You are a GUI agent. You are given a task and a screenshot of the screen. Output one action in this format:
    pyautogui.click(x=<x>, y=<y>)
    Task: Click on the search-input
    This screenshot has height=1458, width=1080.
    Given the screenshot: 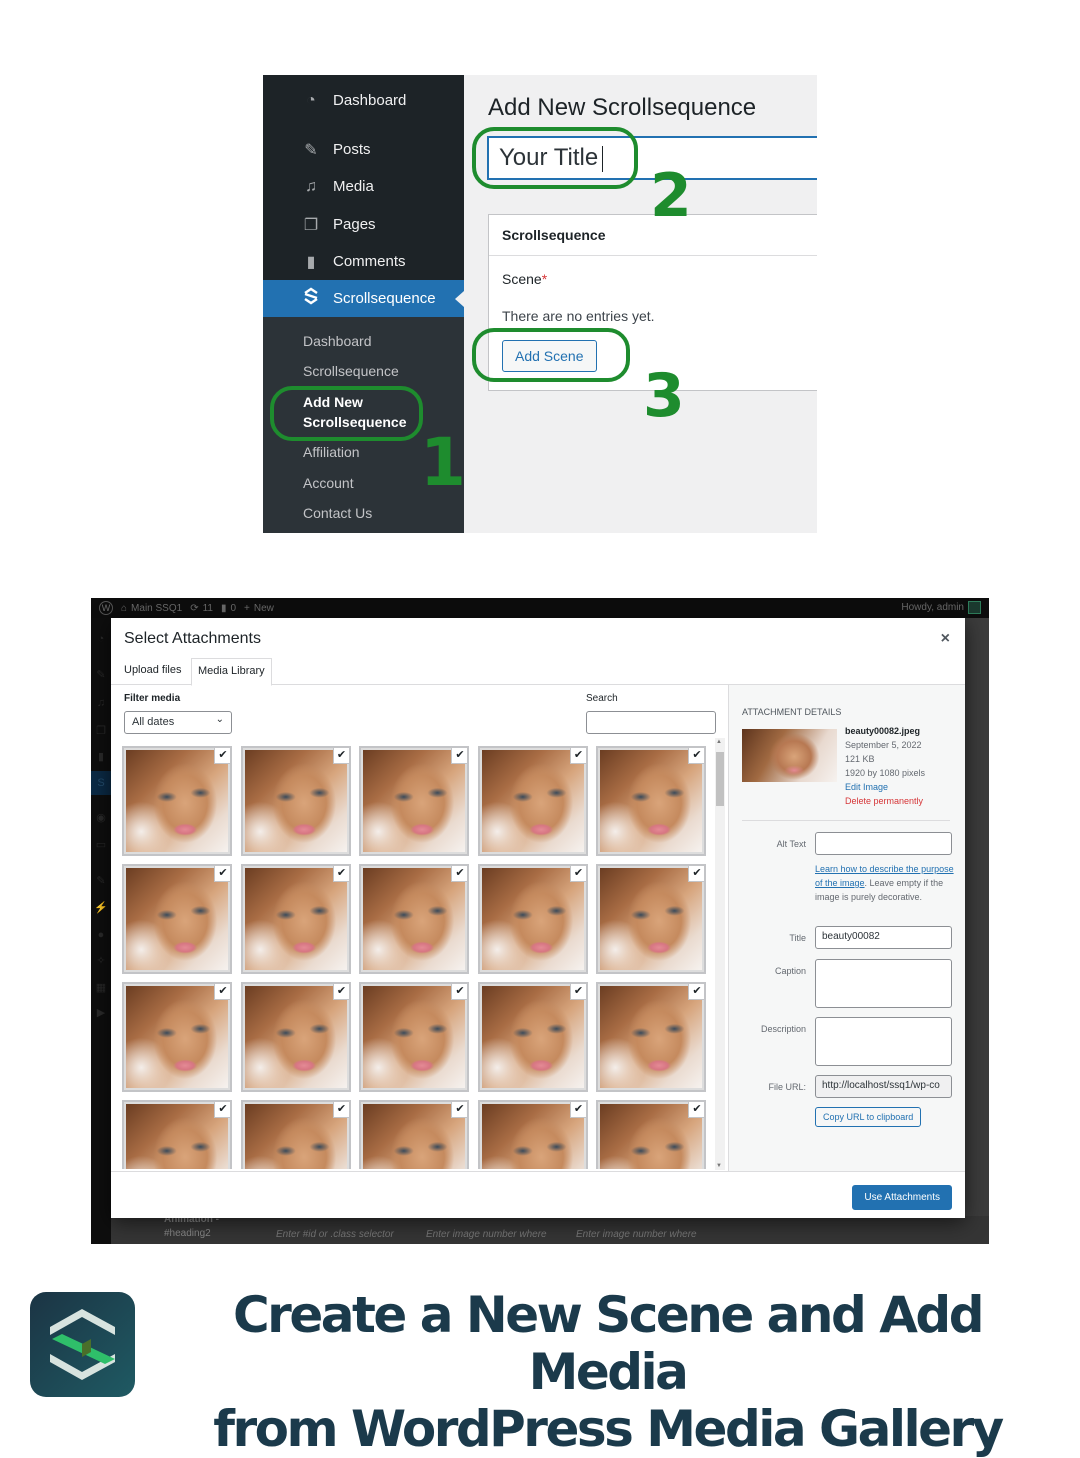 What is the action you would take?
    pyautogui.click(x=651, y=722)
    